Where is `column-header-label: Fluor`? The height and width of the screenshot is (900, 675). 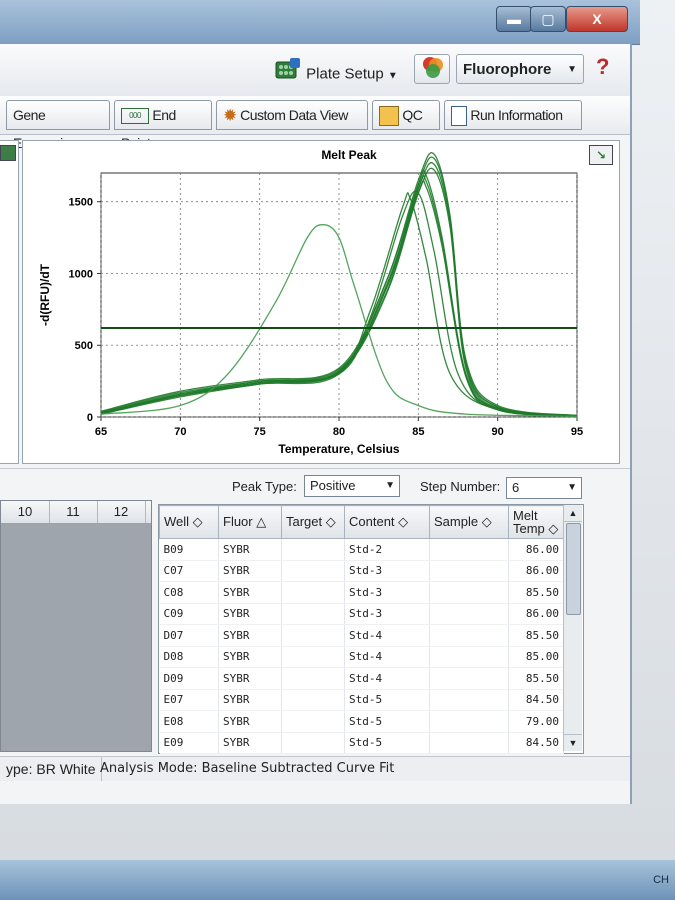 column-header-label: Fluor is located at coordinates (238, 521).